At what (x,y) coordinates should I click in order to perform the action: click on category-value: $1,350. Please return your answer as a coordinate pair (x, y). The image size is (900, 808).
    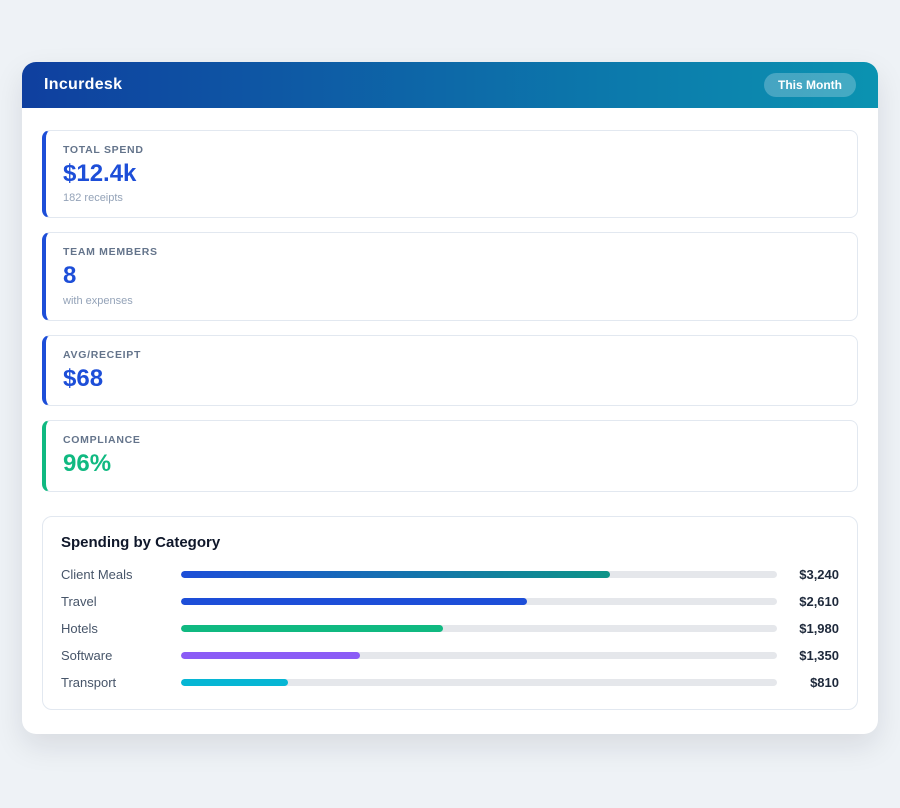
    Looking at the image, I should click on (819, 656).